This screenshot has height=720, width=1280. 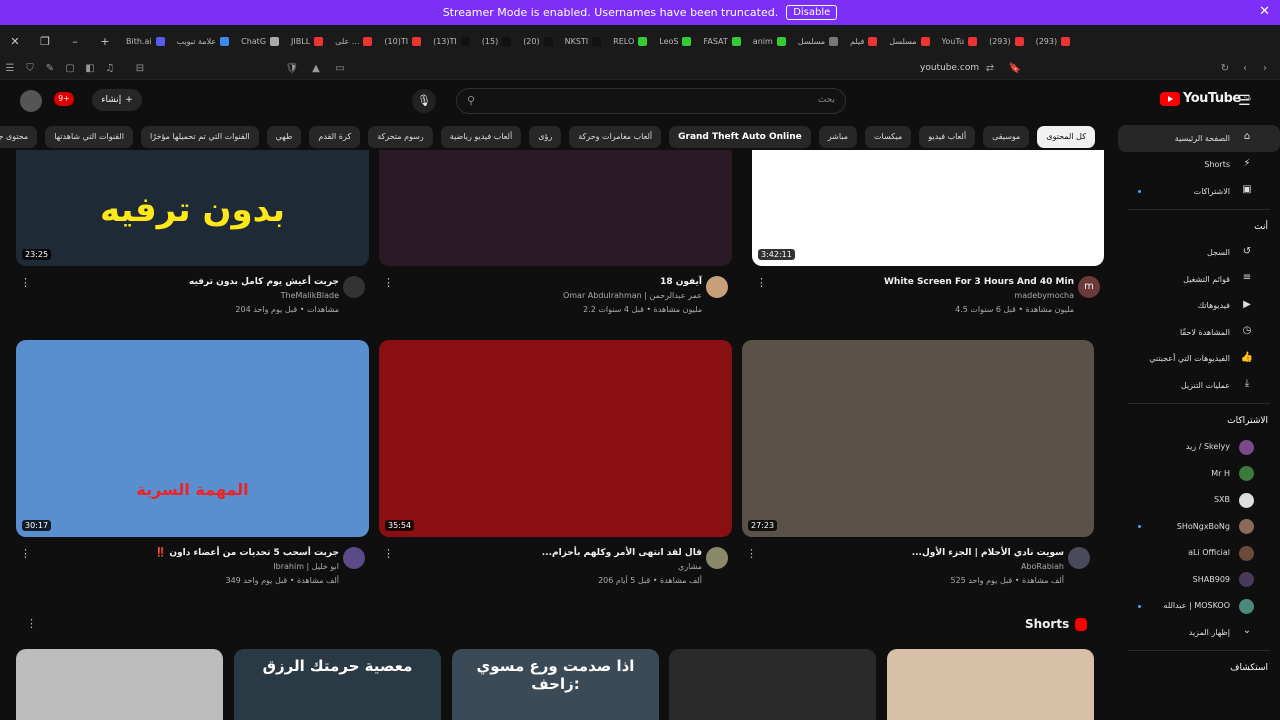 What do you see at coordinates (537, 41) in the screenshot?
I see `browser-tab: (20)` at bounding box center [537, 41].